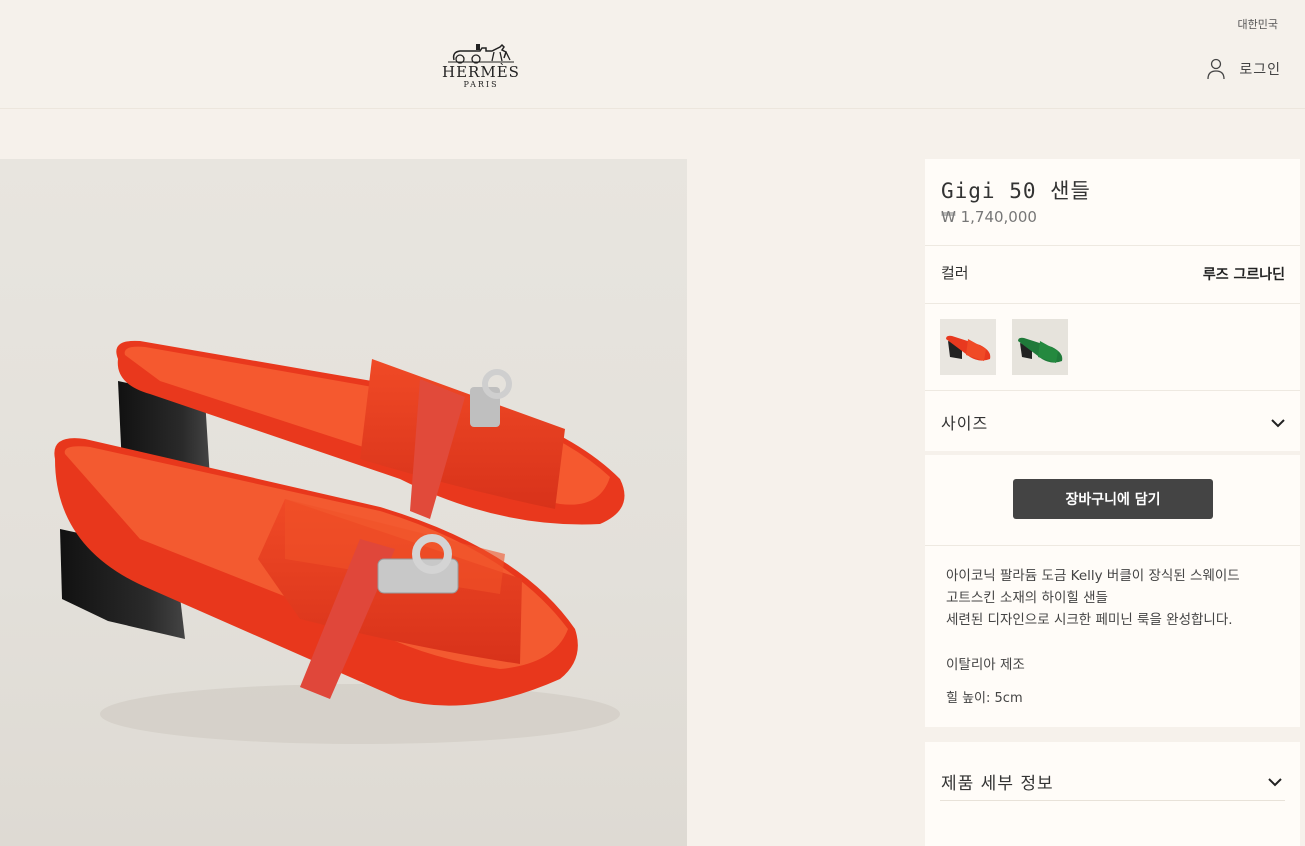 The image size is (1305, 846). Describe the element at coordinates (985, 665) in the screenshot. I see `made-in-text: 이탈리아 제조` at that location.